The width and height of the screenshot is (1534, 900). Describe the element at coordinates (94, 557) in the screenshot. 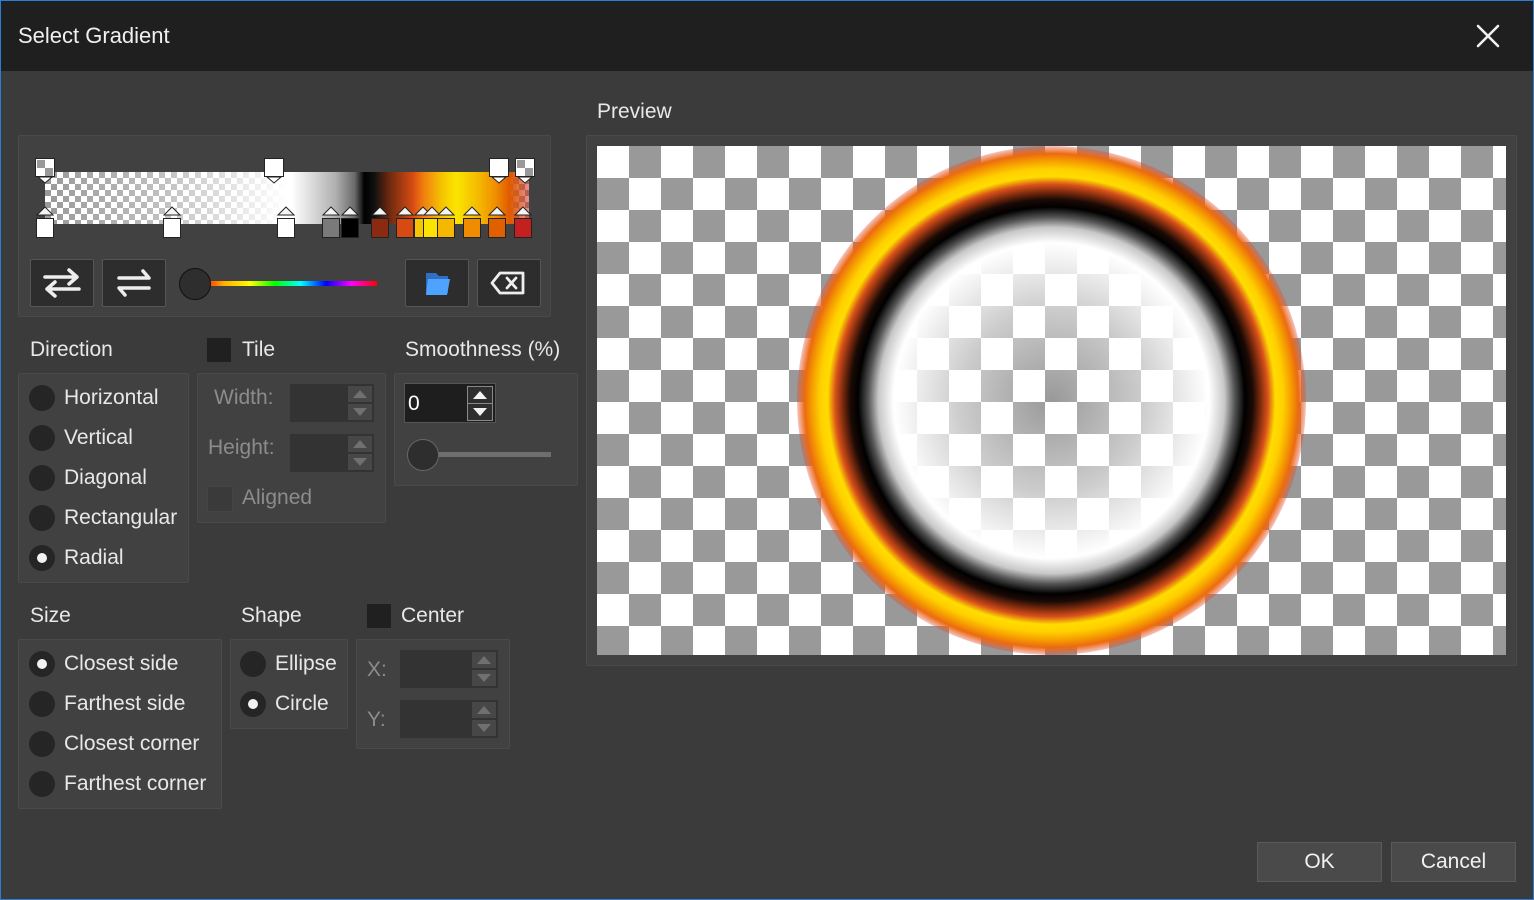

I see `direction-option-label: Radial` at that location.